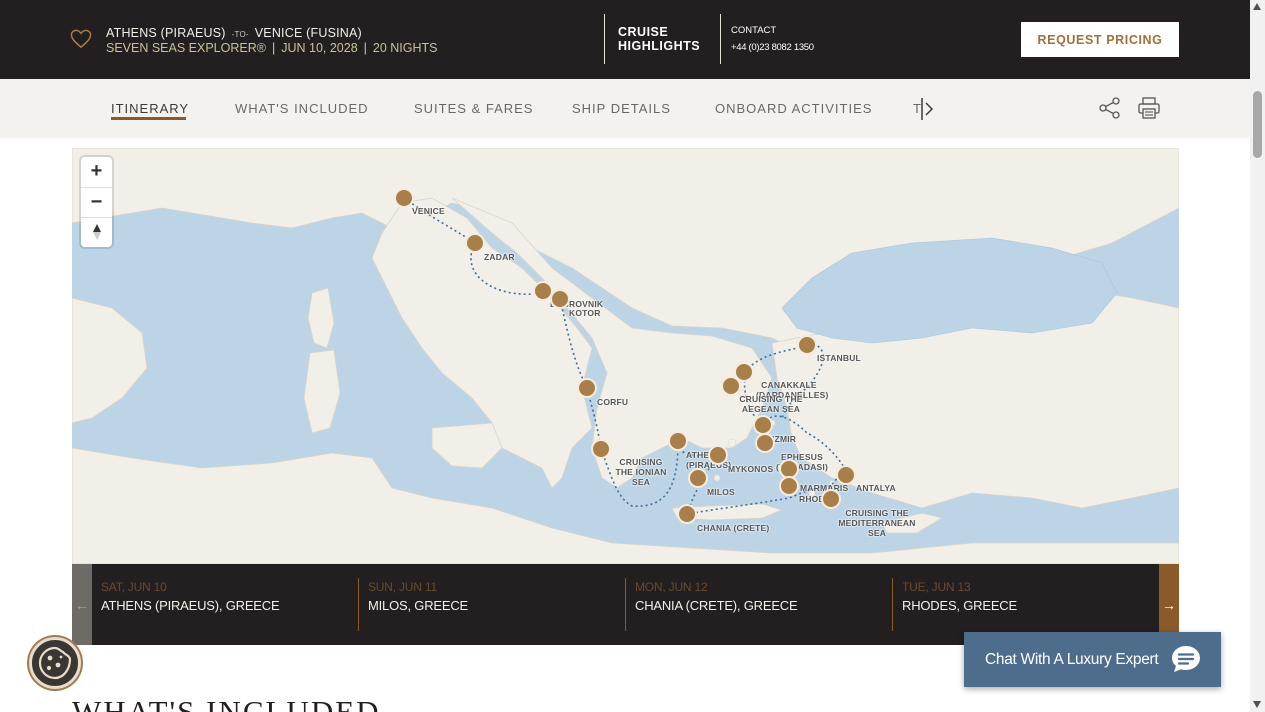 The image size is (1265, 712). I want to click on port-label-ionian-sea: CRUISING THE IONIAN SEA, so click(641, 472).